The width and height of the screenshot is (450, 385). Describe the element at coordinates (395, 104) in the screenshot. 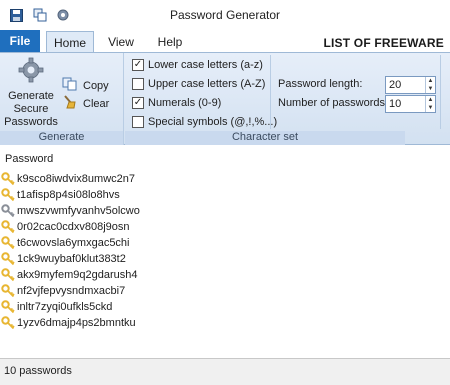

I see `number-of-passwords-value: 10` at that location.